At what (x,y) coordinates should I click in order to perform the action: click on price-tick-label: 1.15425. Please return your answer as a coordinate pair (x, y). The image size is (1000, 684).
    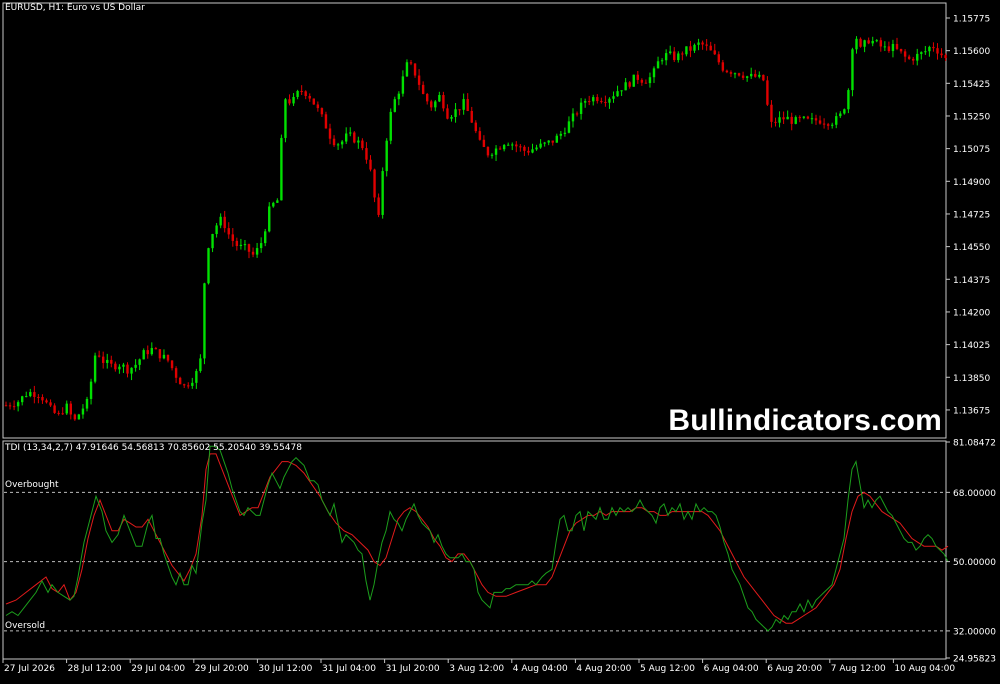
    Looking at the image, I should click on (971, 85).